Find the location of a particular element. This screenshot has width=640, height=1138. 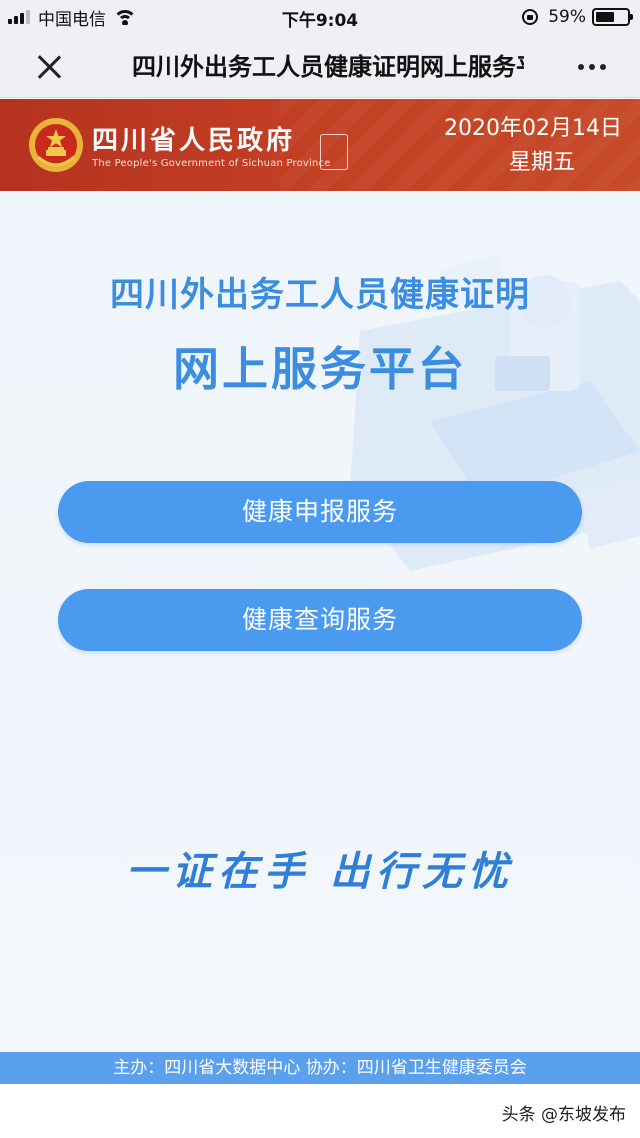

health-query-button: 健康查询服务 is located at coordinates (320, 620).